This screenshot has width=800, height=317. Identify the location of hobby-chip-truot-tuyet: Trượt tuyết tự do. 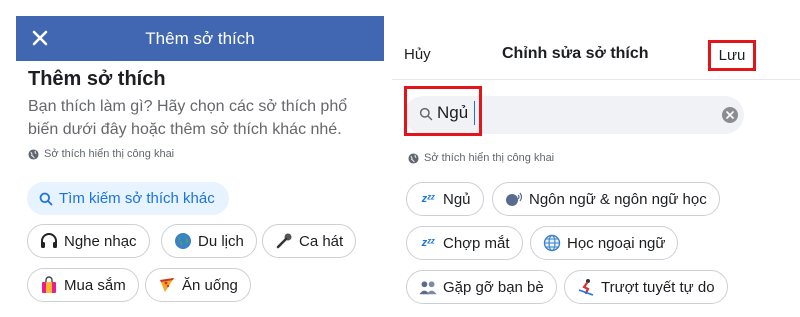
(646, 287).